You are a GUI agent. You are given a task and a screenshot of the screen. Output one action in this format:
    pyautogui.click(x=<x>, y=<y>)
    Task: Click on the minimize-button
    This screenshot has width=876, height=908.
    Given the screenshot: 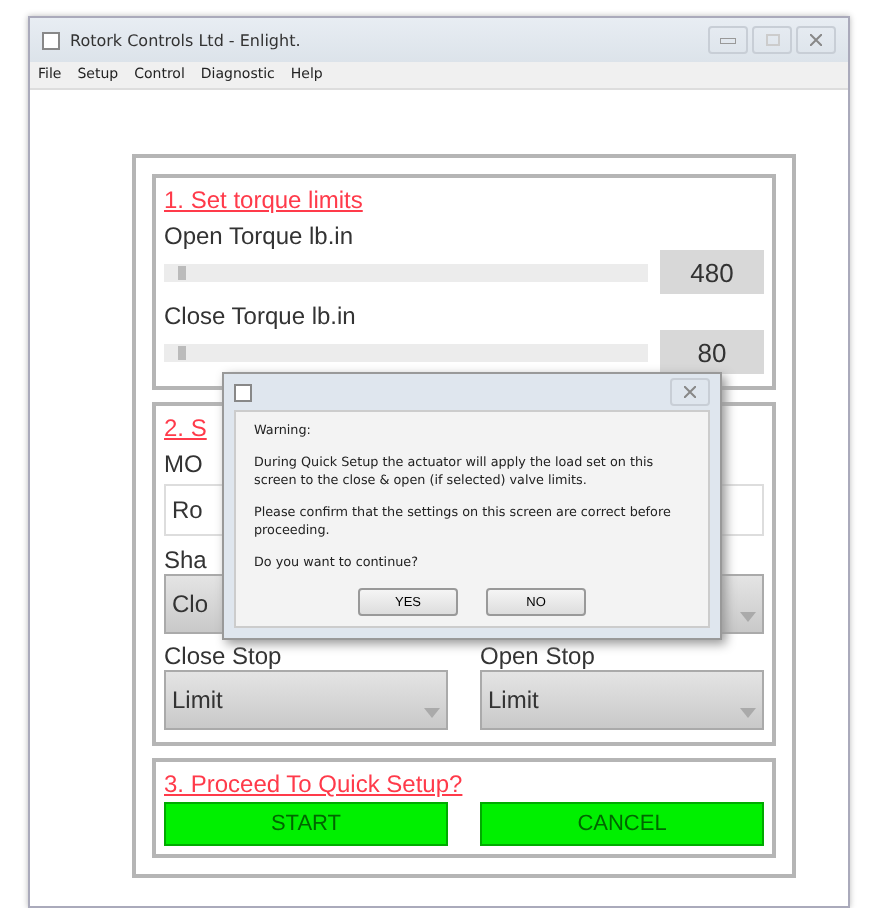 What is the action you would take?
    pyautogui.click(x=728, y=40)
    